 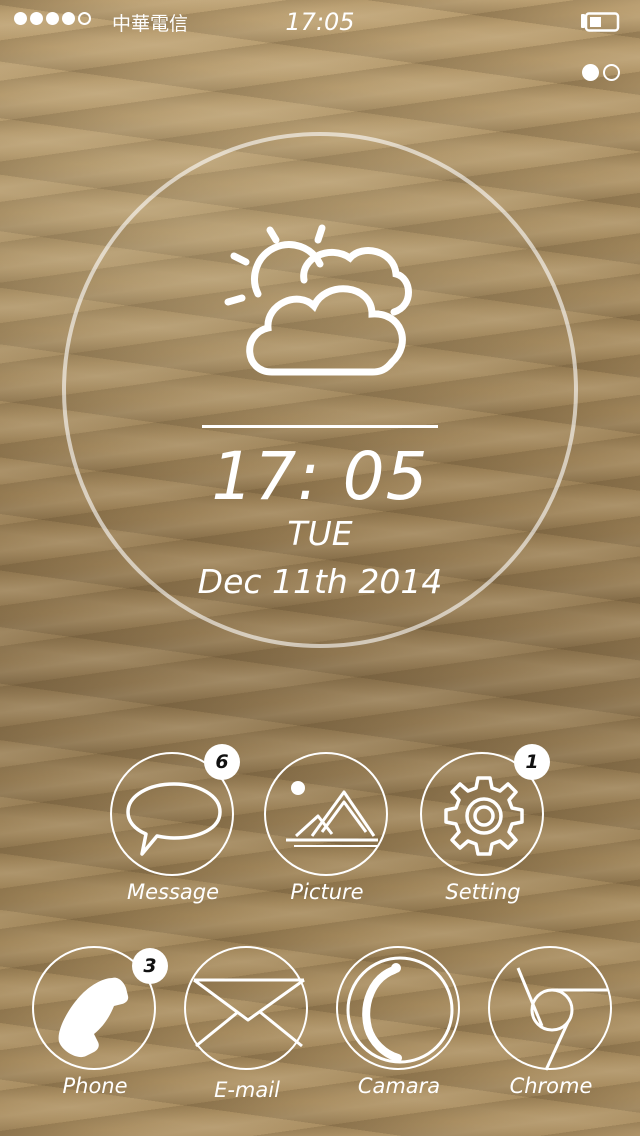 I want to click on camera-lens-icon, so click(x=400, y=1010).